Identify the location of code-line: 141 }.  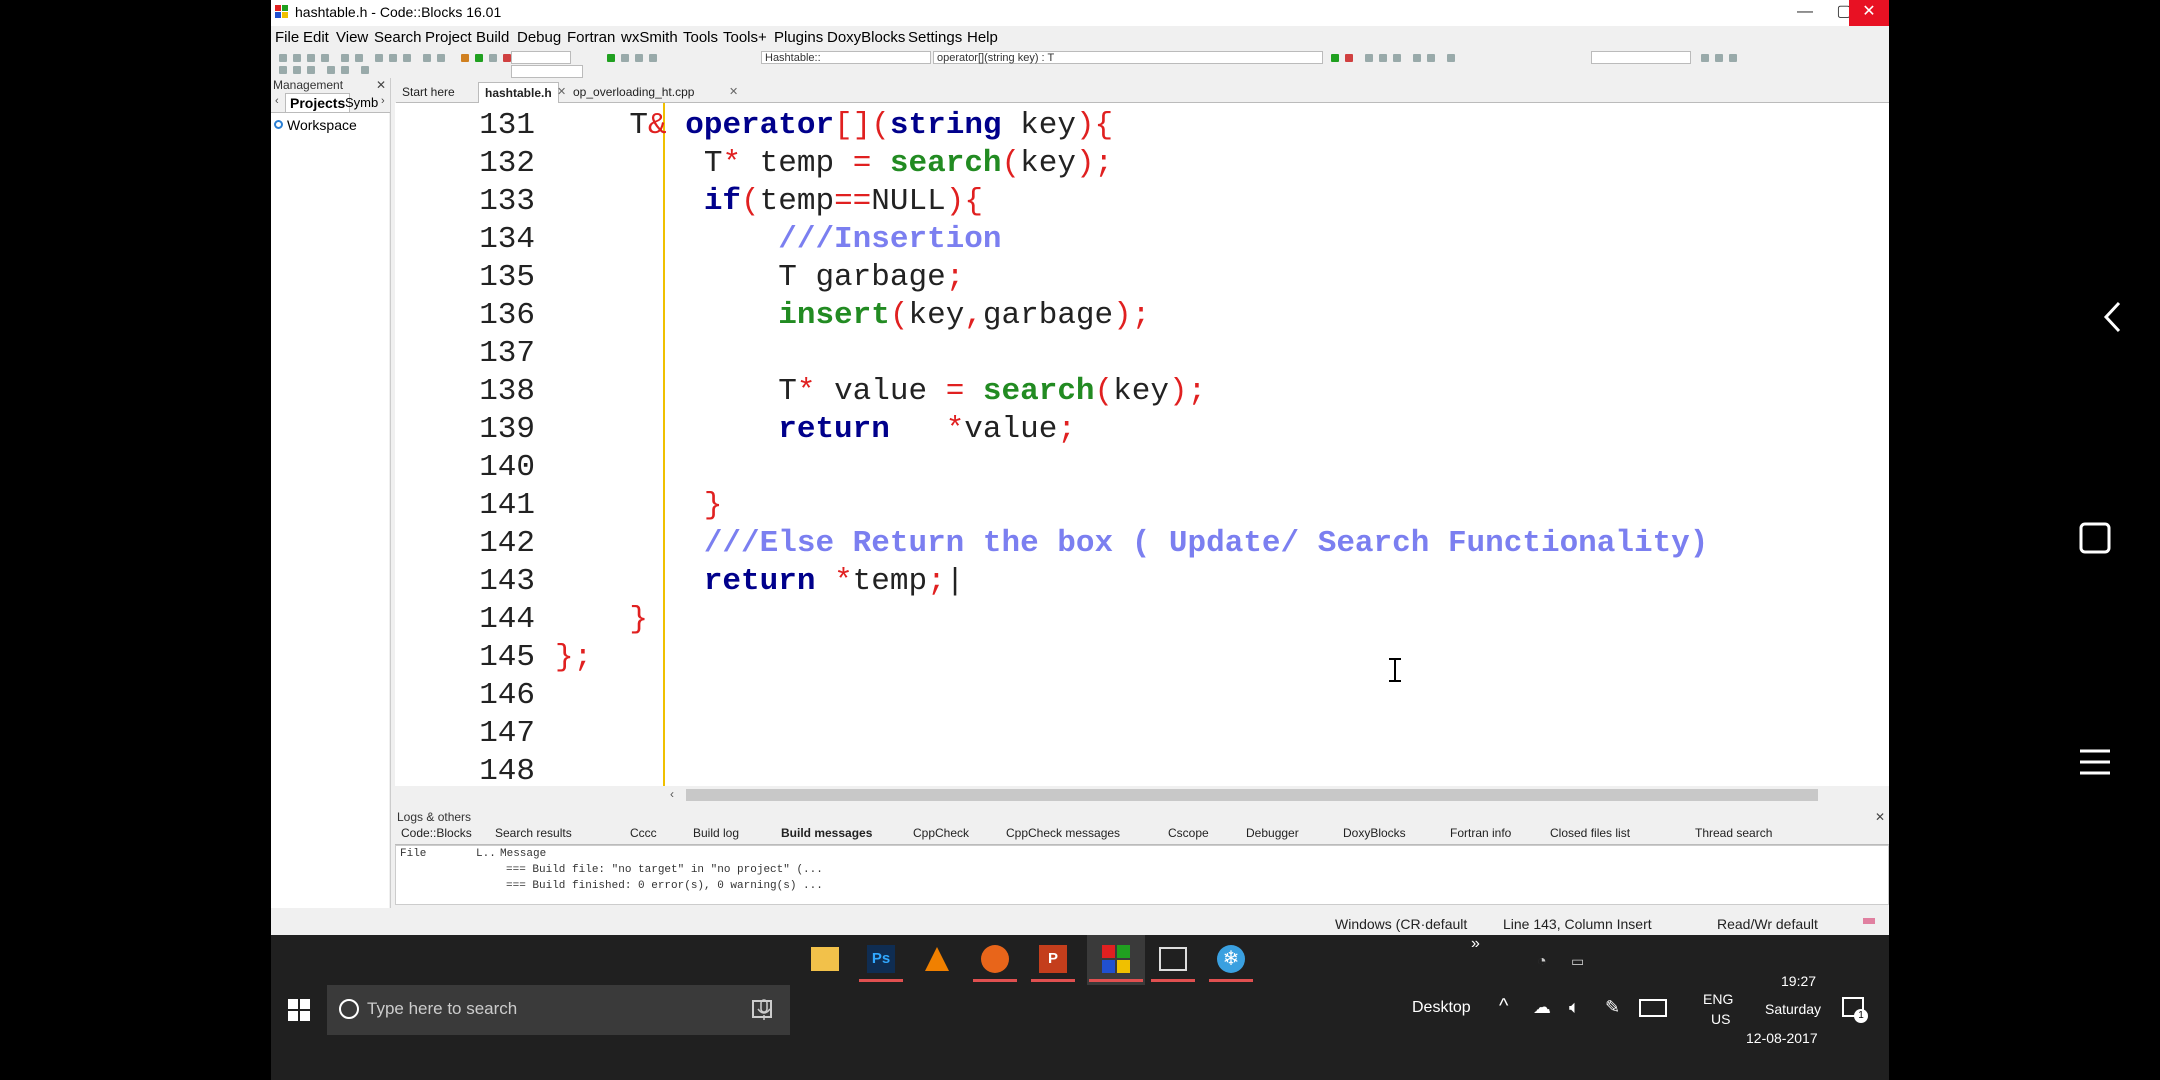
(1130, 506).